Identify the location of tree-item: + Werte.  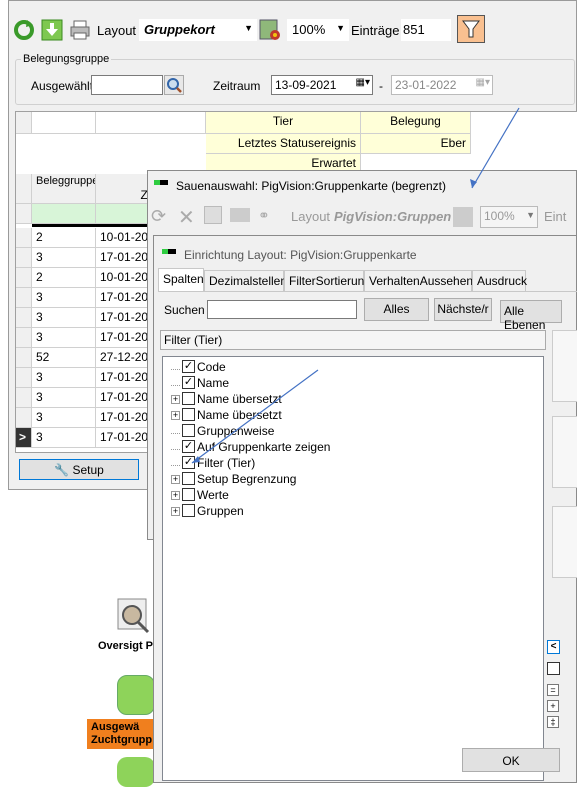
(200, 496).